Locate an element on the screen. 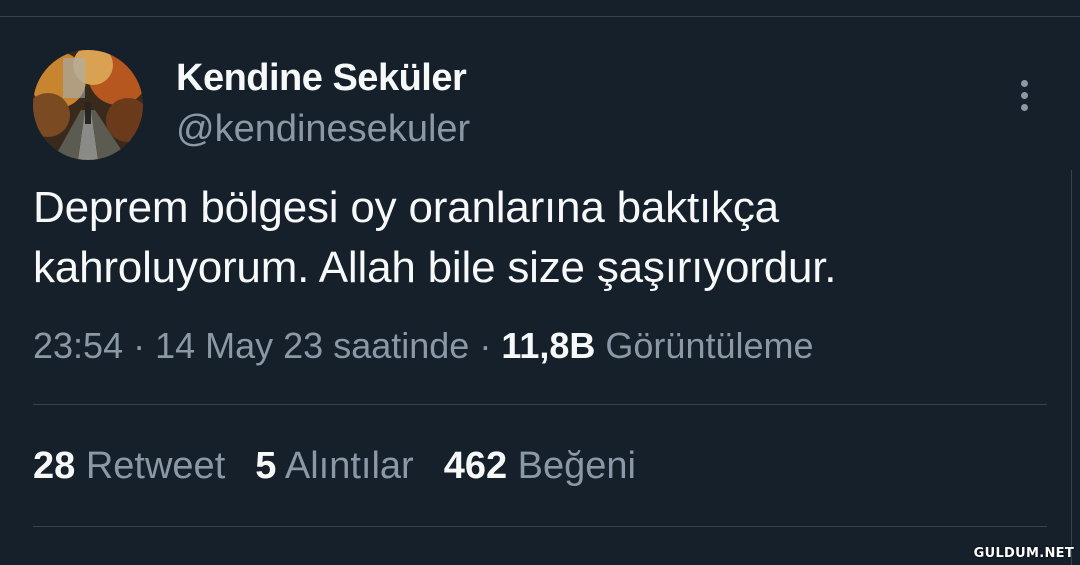  more-vertical-icon is located at coordinates (1025, 96).